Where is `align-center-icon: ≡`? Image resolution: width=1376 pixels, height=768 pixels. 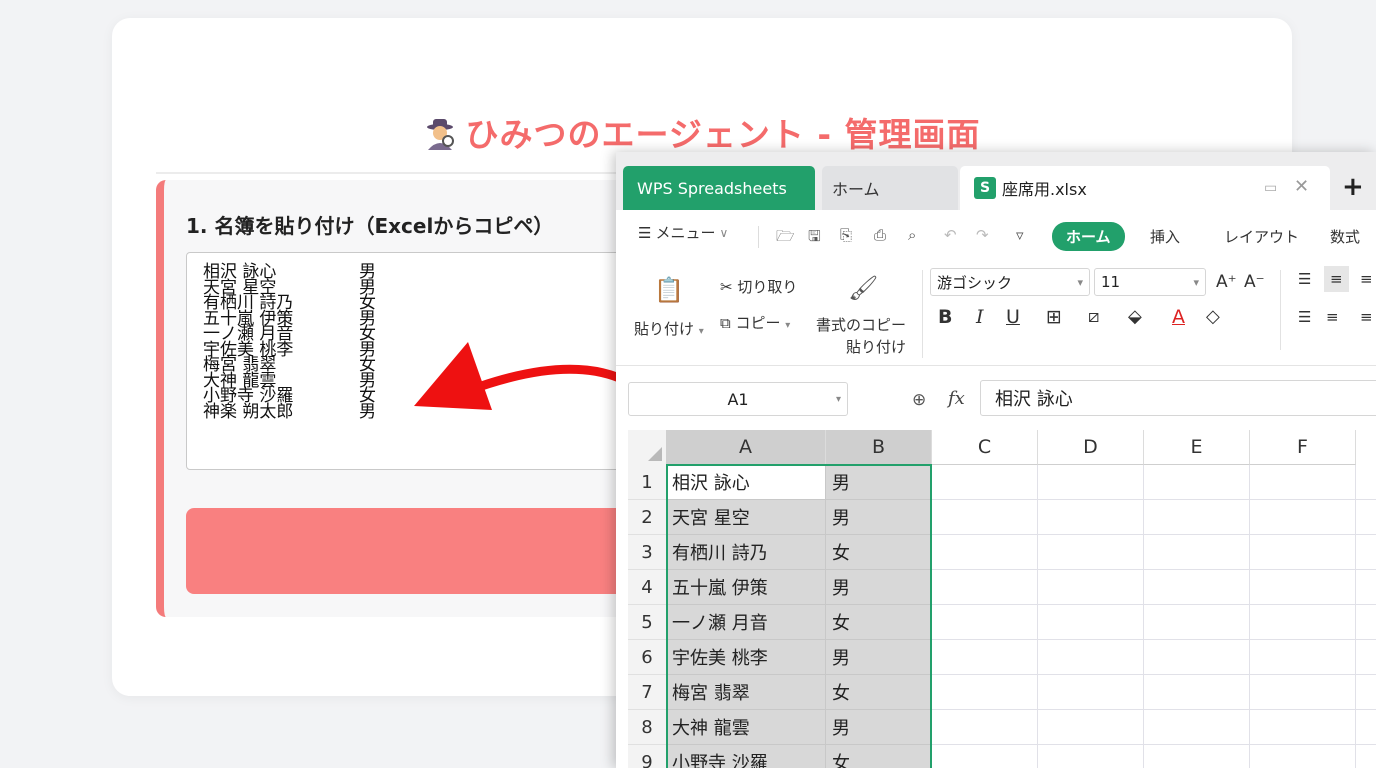
align-center-icon: ≡ is located at coordinates (1332, 317).